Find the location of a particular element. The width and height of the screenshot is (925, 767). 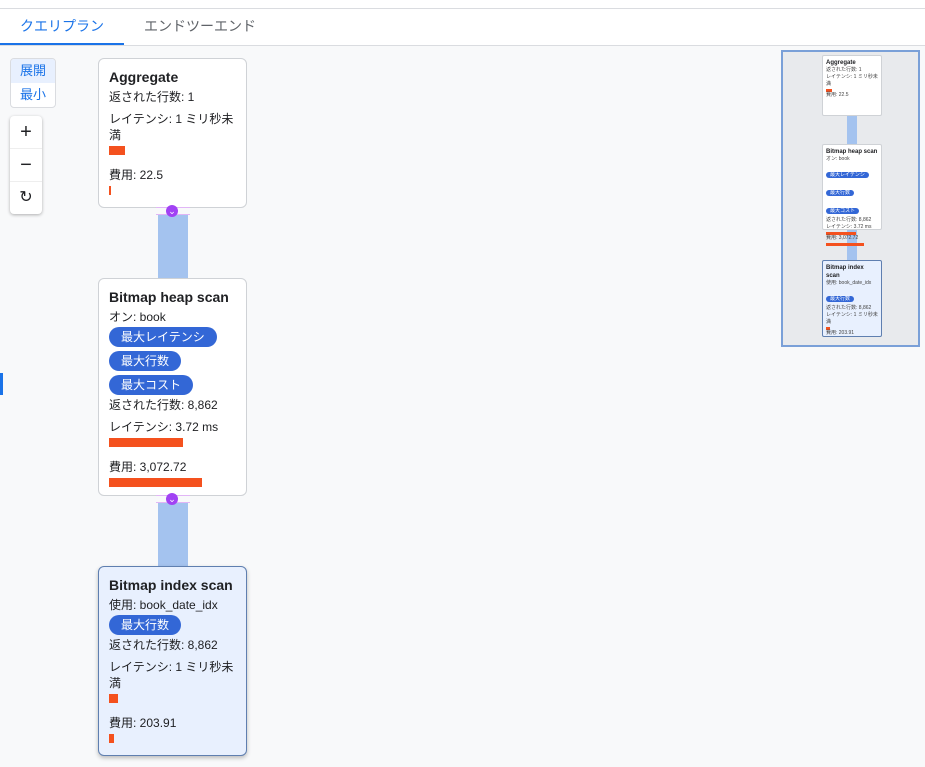

minimap-edge is located at coordinates (852, 130).